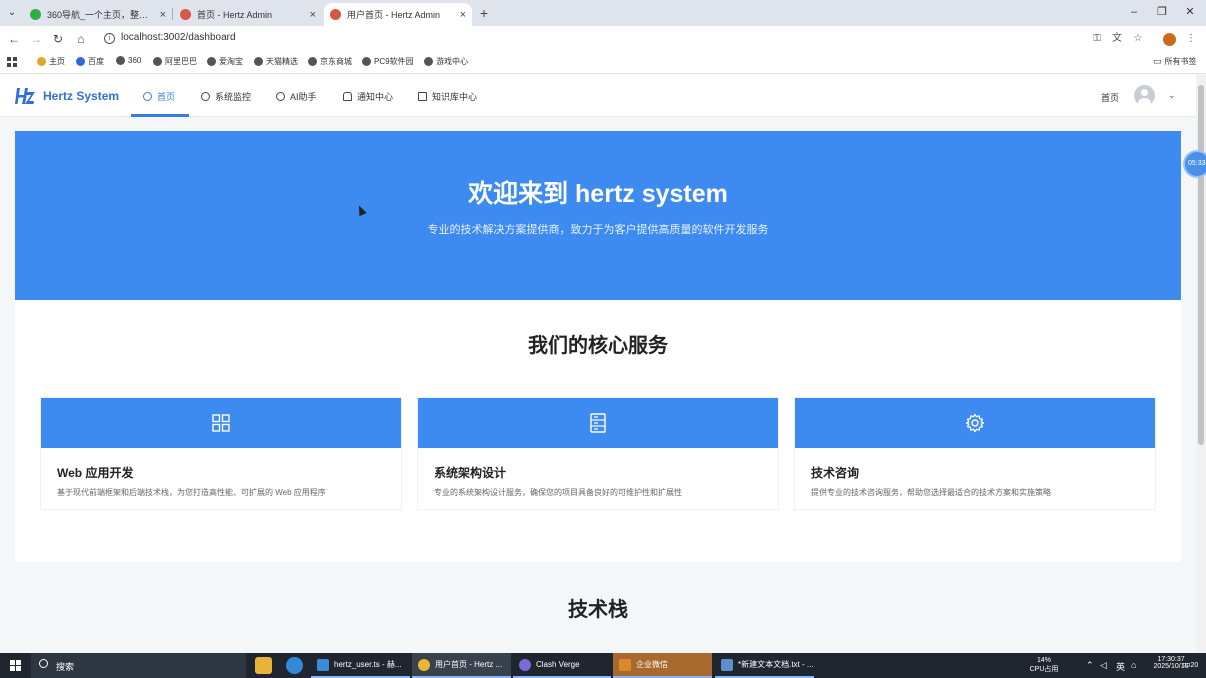  I want to click on tab-title: 首页 - Hertz Admin, so click(235, 15).